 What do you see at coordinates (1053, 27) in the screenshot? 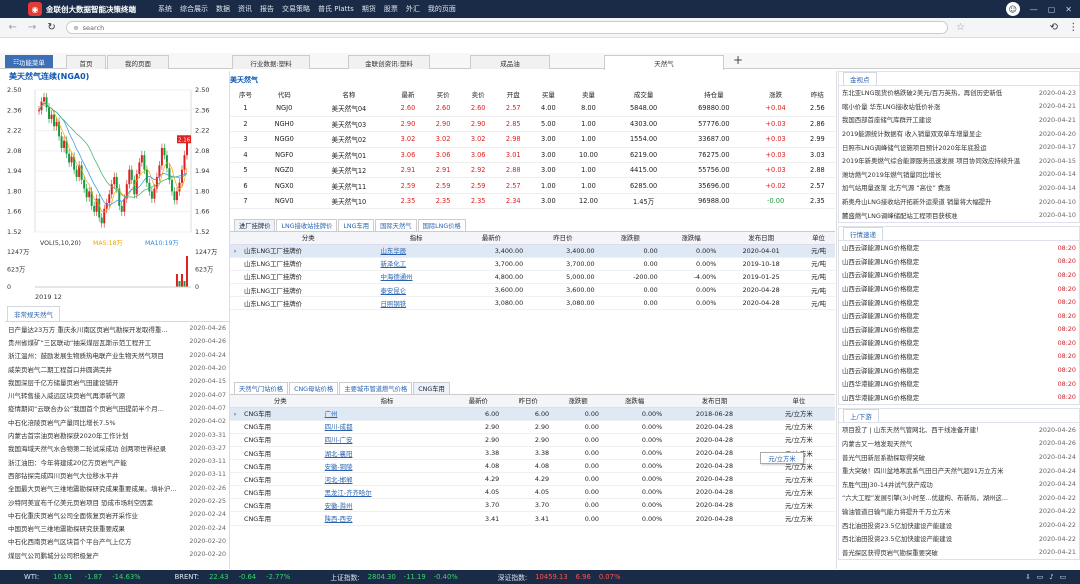
I see `history-icon: ⟲` at bounding box center [1053, 27].